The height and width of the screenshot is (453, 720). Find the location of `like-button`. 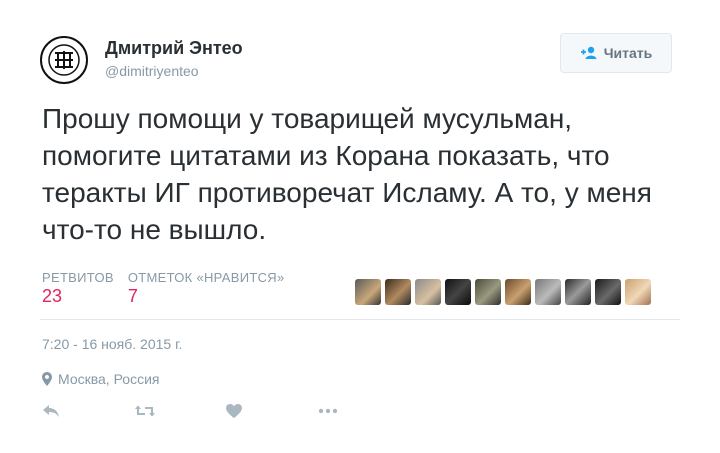

like-button is located at coordinates (272, 411).